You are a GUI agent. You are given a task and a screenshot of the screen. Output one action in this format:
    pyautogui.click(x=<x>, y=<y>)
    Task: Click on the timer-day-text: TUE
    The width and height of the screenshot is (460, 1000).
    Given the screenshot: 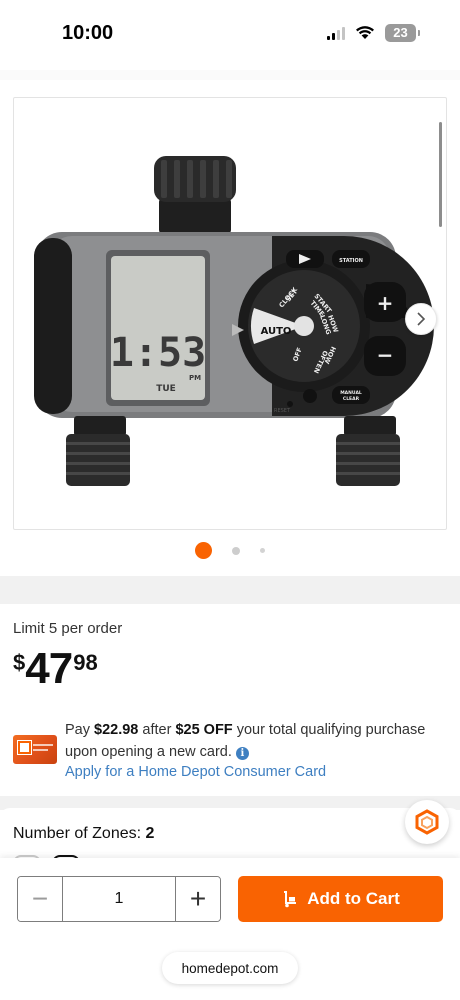 What is the action you would take?
    pyautogui.click(x=166, y=389)
    